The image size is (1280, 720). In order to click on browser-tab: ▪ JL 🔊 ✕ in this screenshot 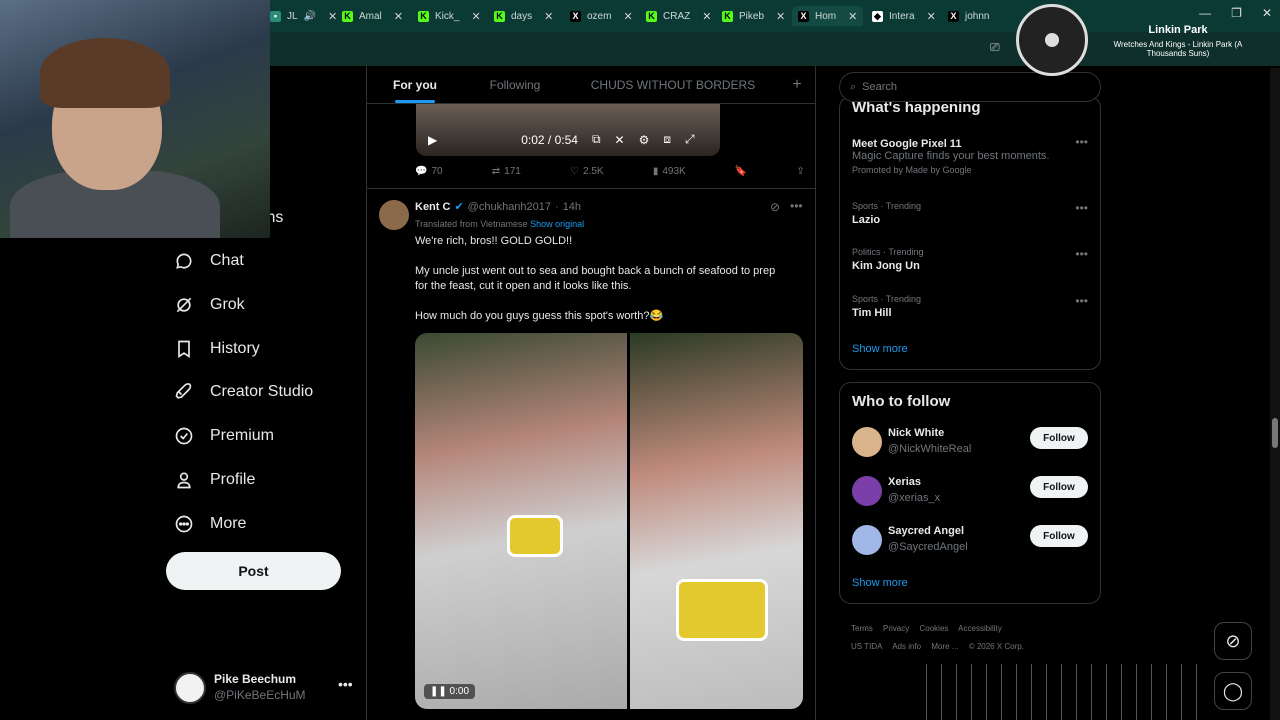, I will do `click(303, 16)`.